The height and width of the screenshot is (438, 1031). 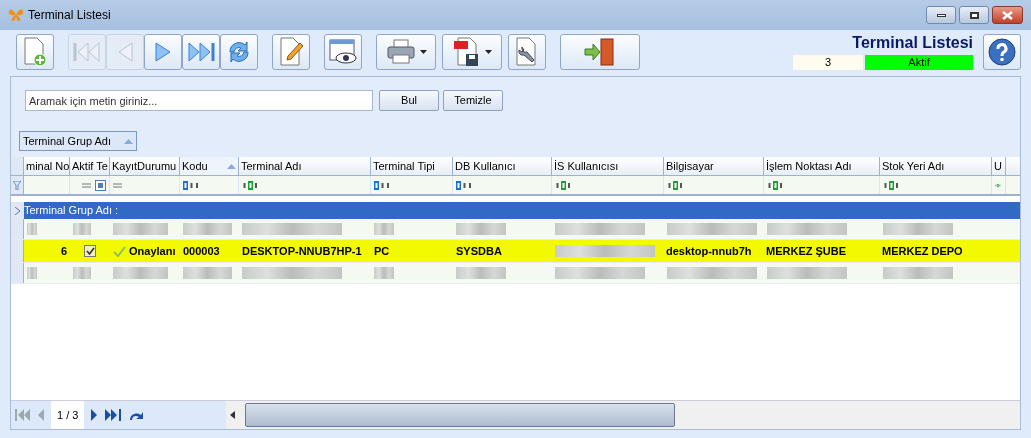 I want to click on column-header: Kodu, so click(x=209, y=166).